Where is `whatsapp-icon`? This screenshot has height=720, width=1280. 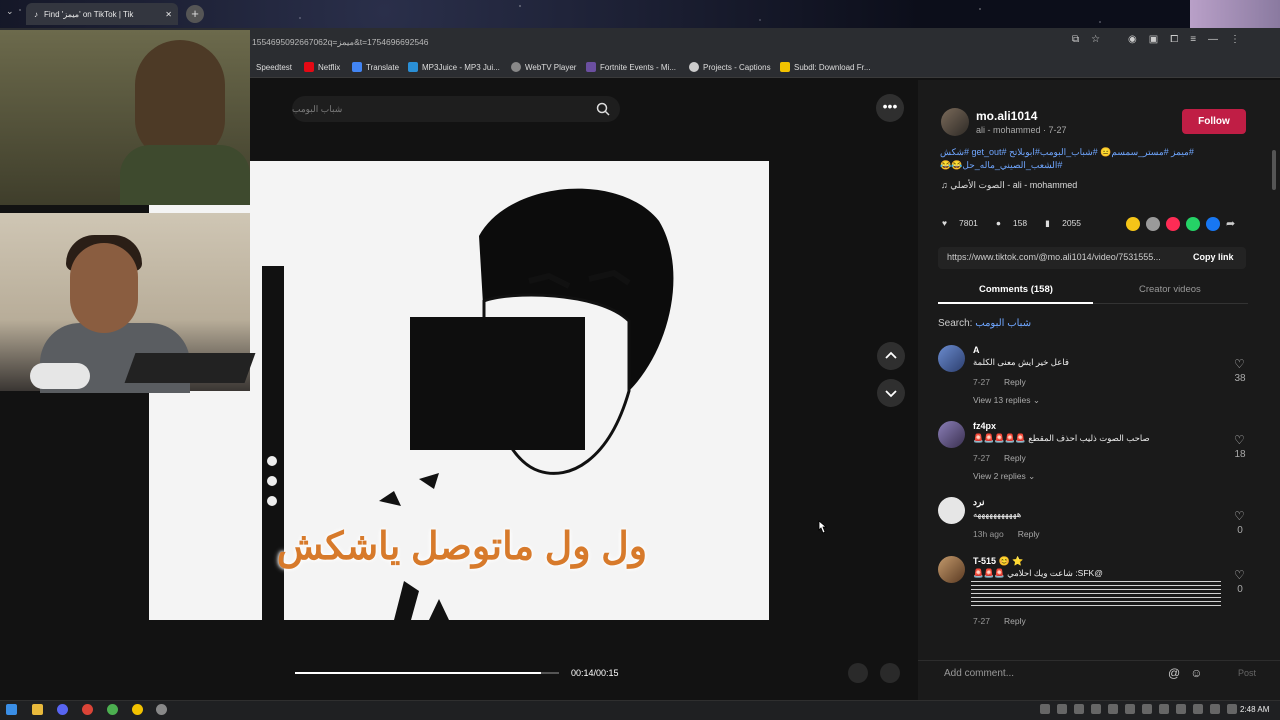 whatsapp-icon is located at coordinates (1193, 224).